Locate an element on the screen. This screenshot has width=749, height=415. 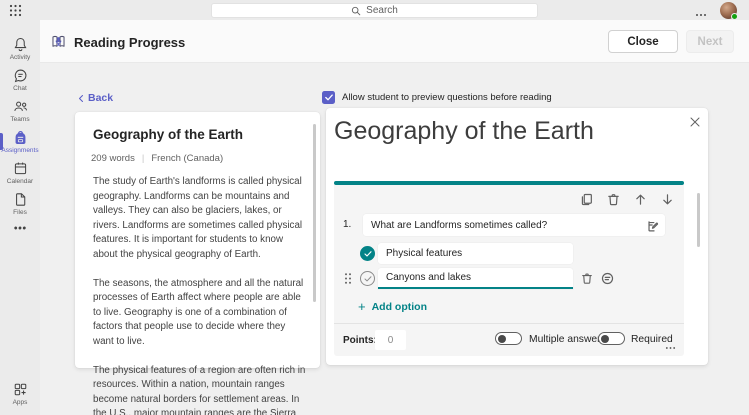
sidebar-item-assignments: Assignments is located at coordinates (20, 141).